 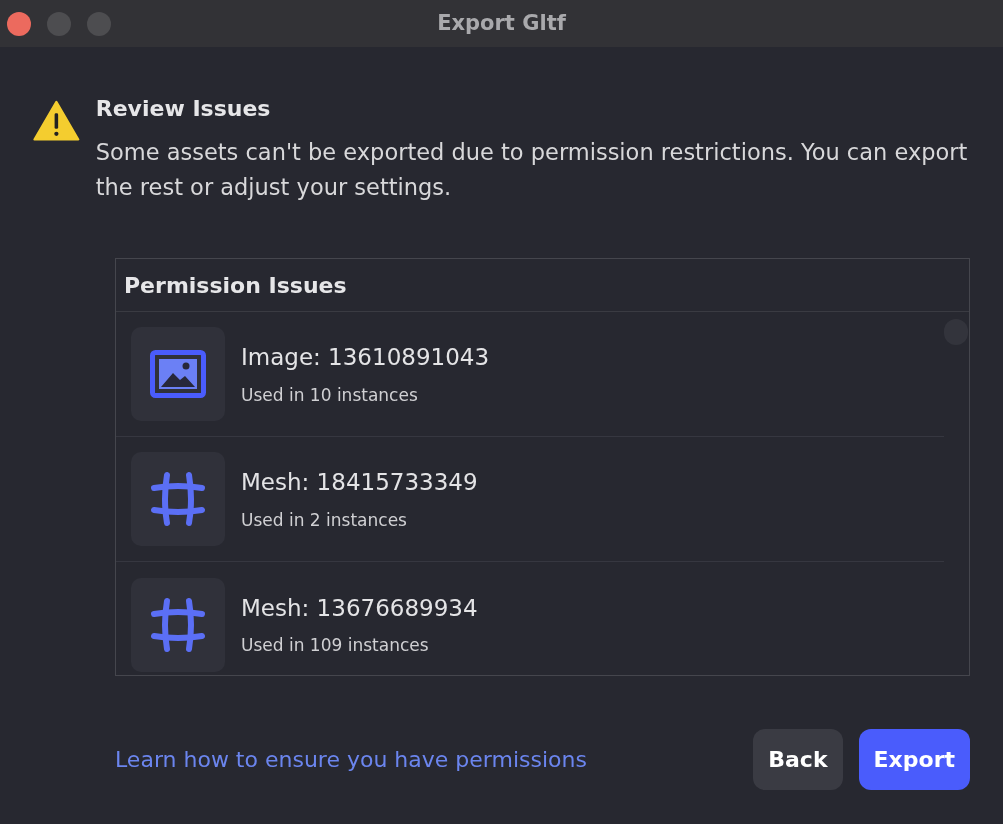 What do you see at coordinates (542, 285) in the screenshot?
I see `panel-title: Permission Issues` at bounding box center [542, 285].